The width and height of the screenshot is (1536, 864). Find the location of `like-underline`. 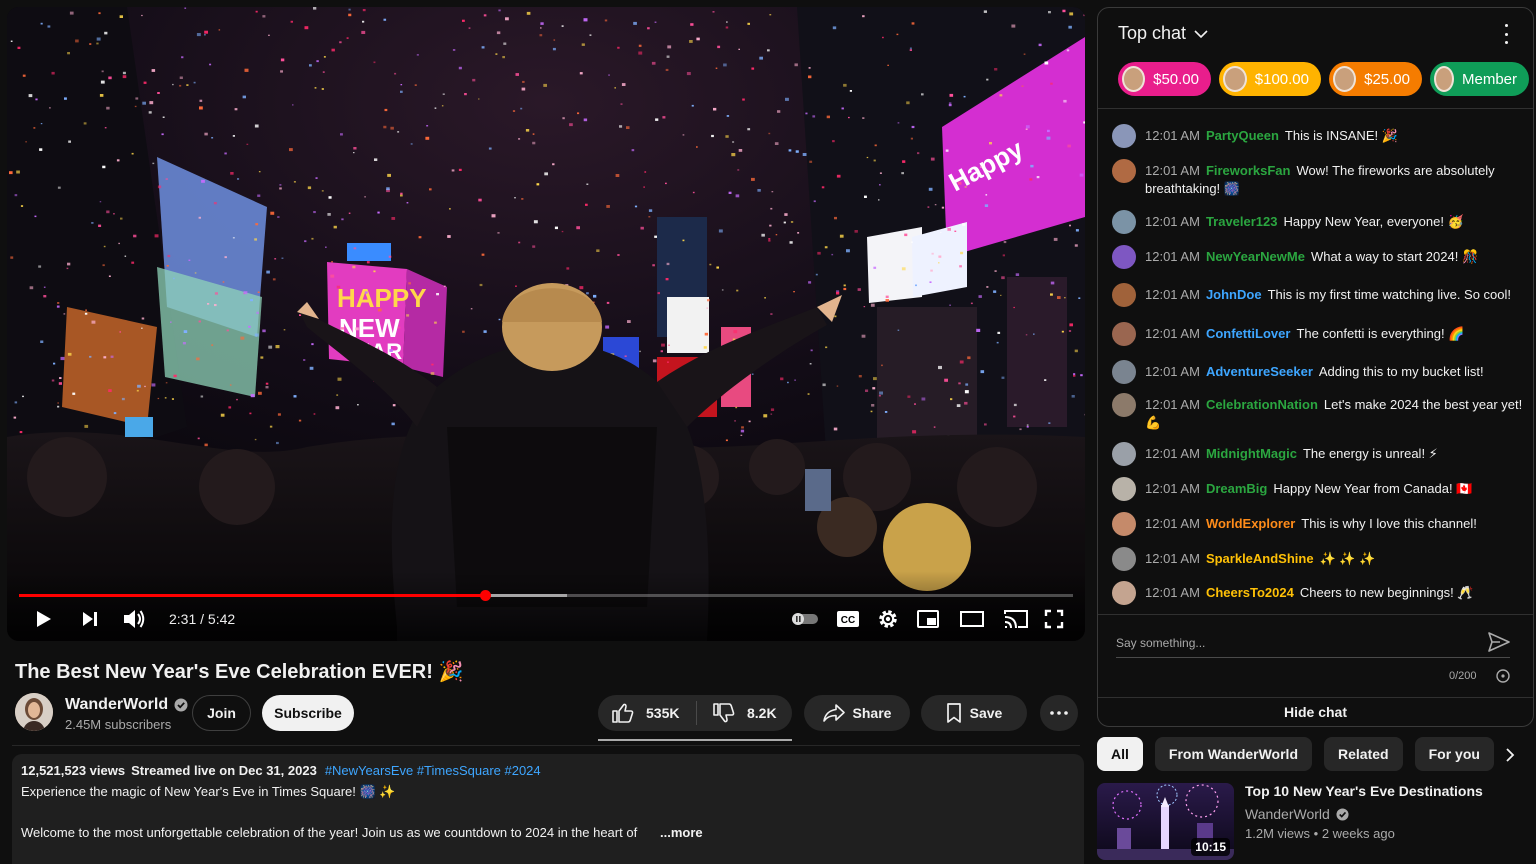

like-underline is located at coordinates (695, 740).